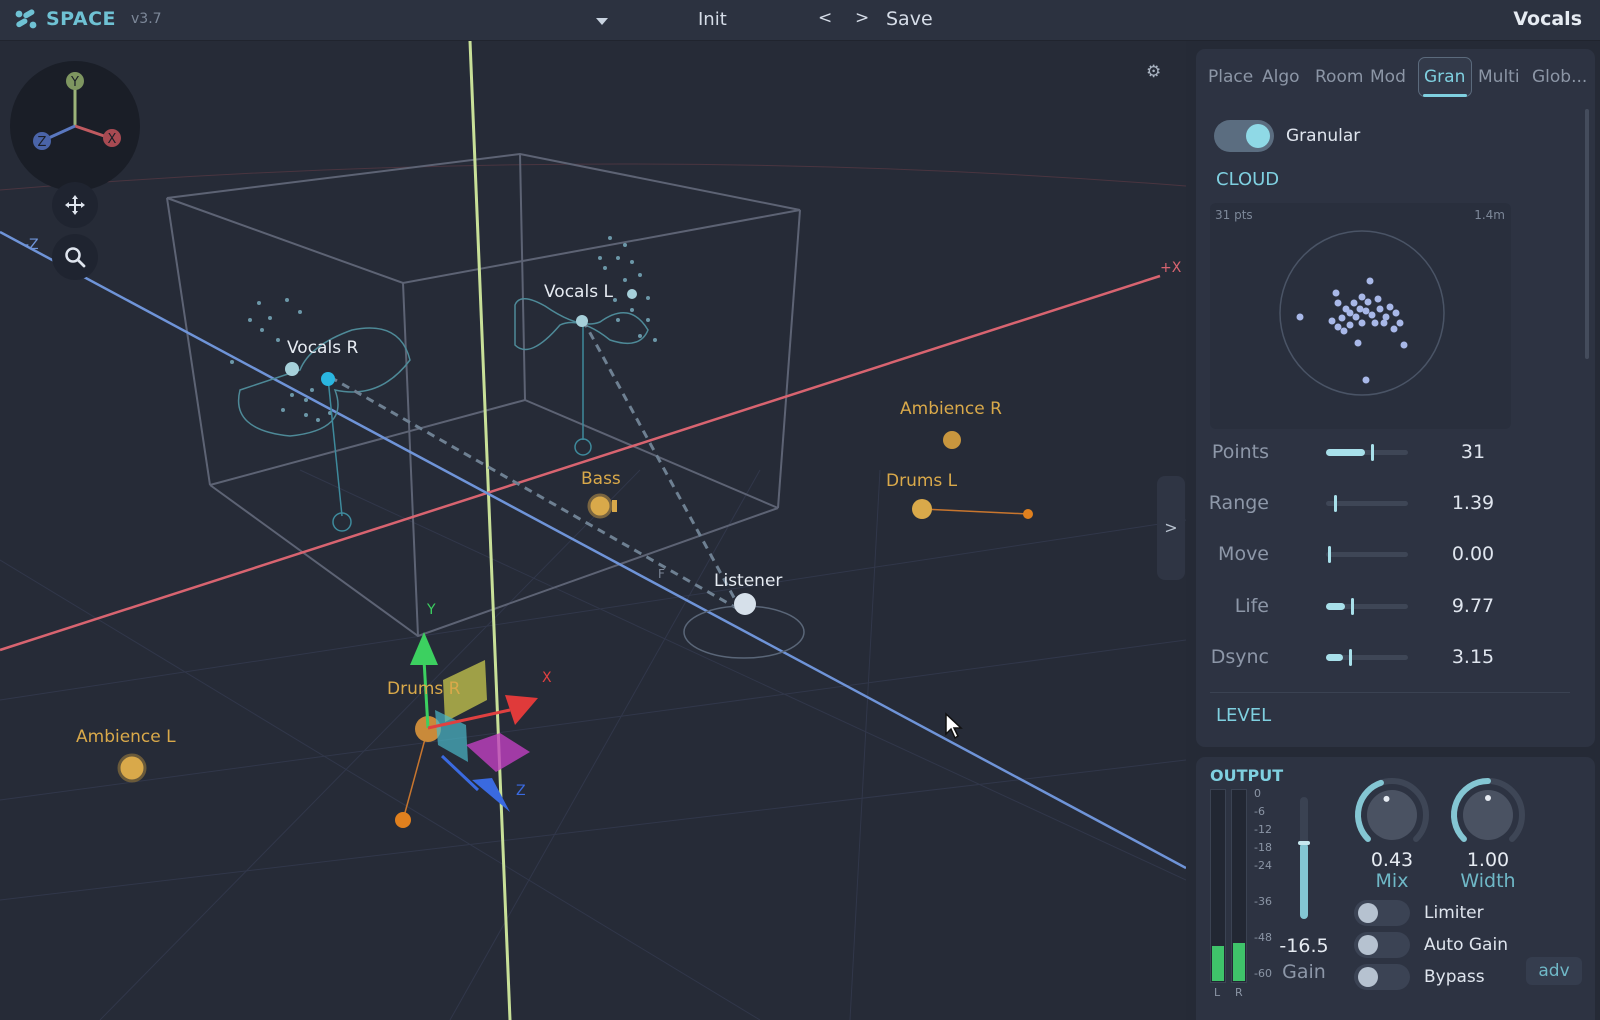  I want to click on param-value-dsync: 3.15, so click(1473, 657).